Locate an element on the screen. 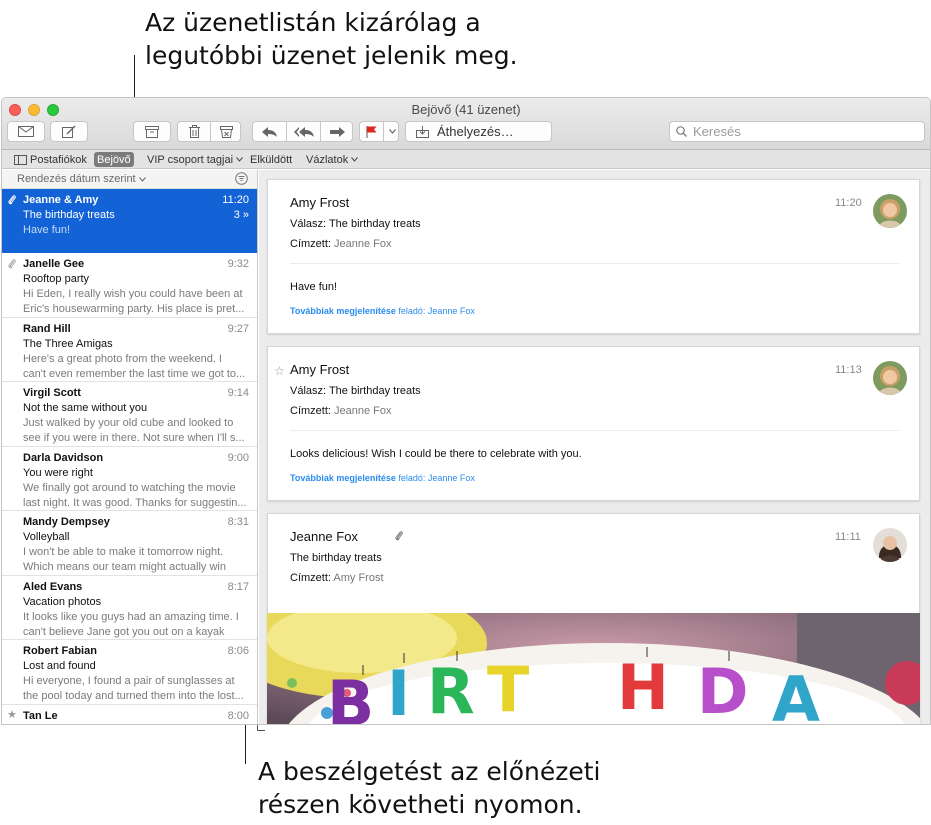 This screenshot has width=931, height=825. flag-menu-button is located at coordinates (392, 131).